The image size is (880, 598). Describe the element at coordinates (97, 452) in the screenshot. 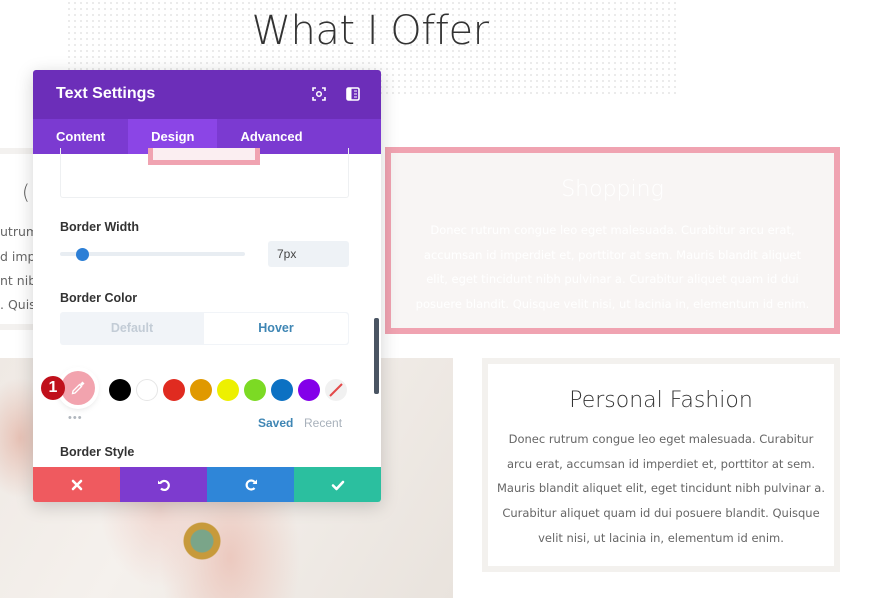

I see `border-style-label: Border Style` at that location.